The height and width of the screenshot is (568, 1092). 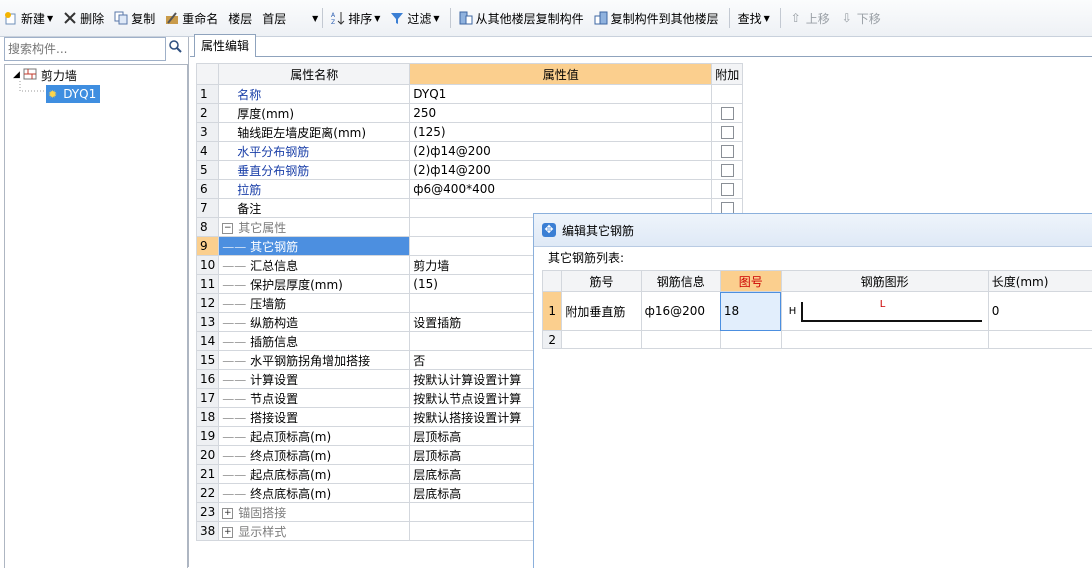 I want to click on length-cell, so click(x=1040, y=340).